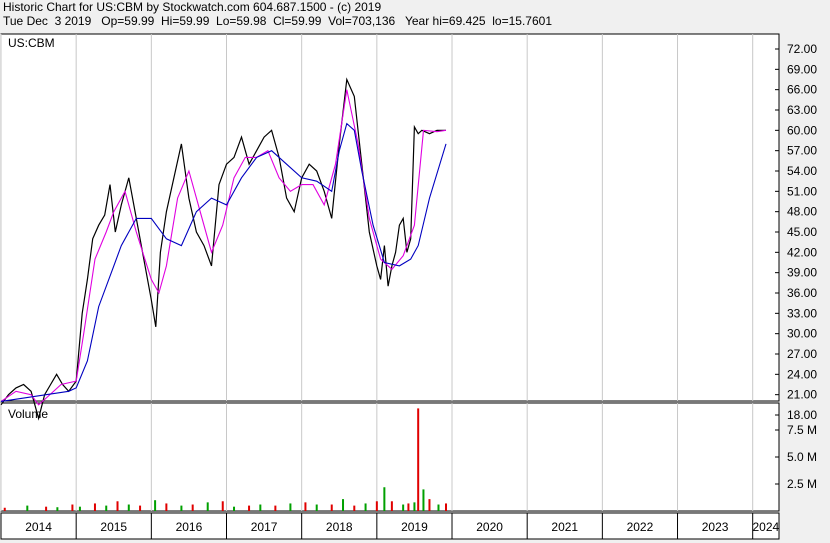 The image size is (830, 543). I want to click on year-label-2021: 2021, so click(564, 527).